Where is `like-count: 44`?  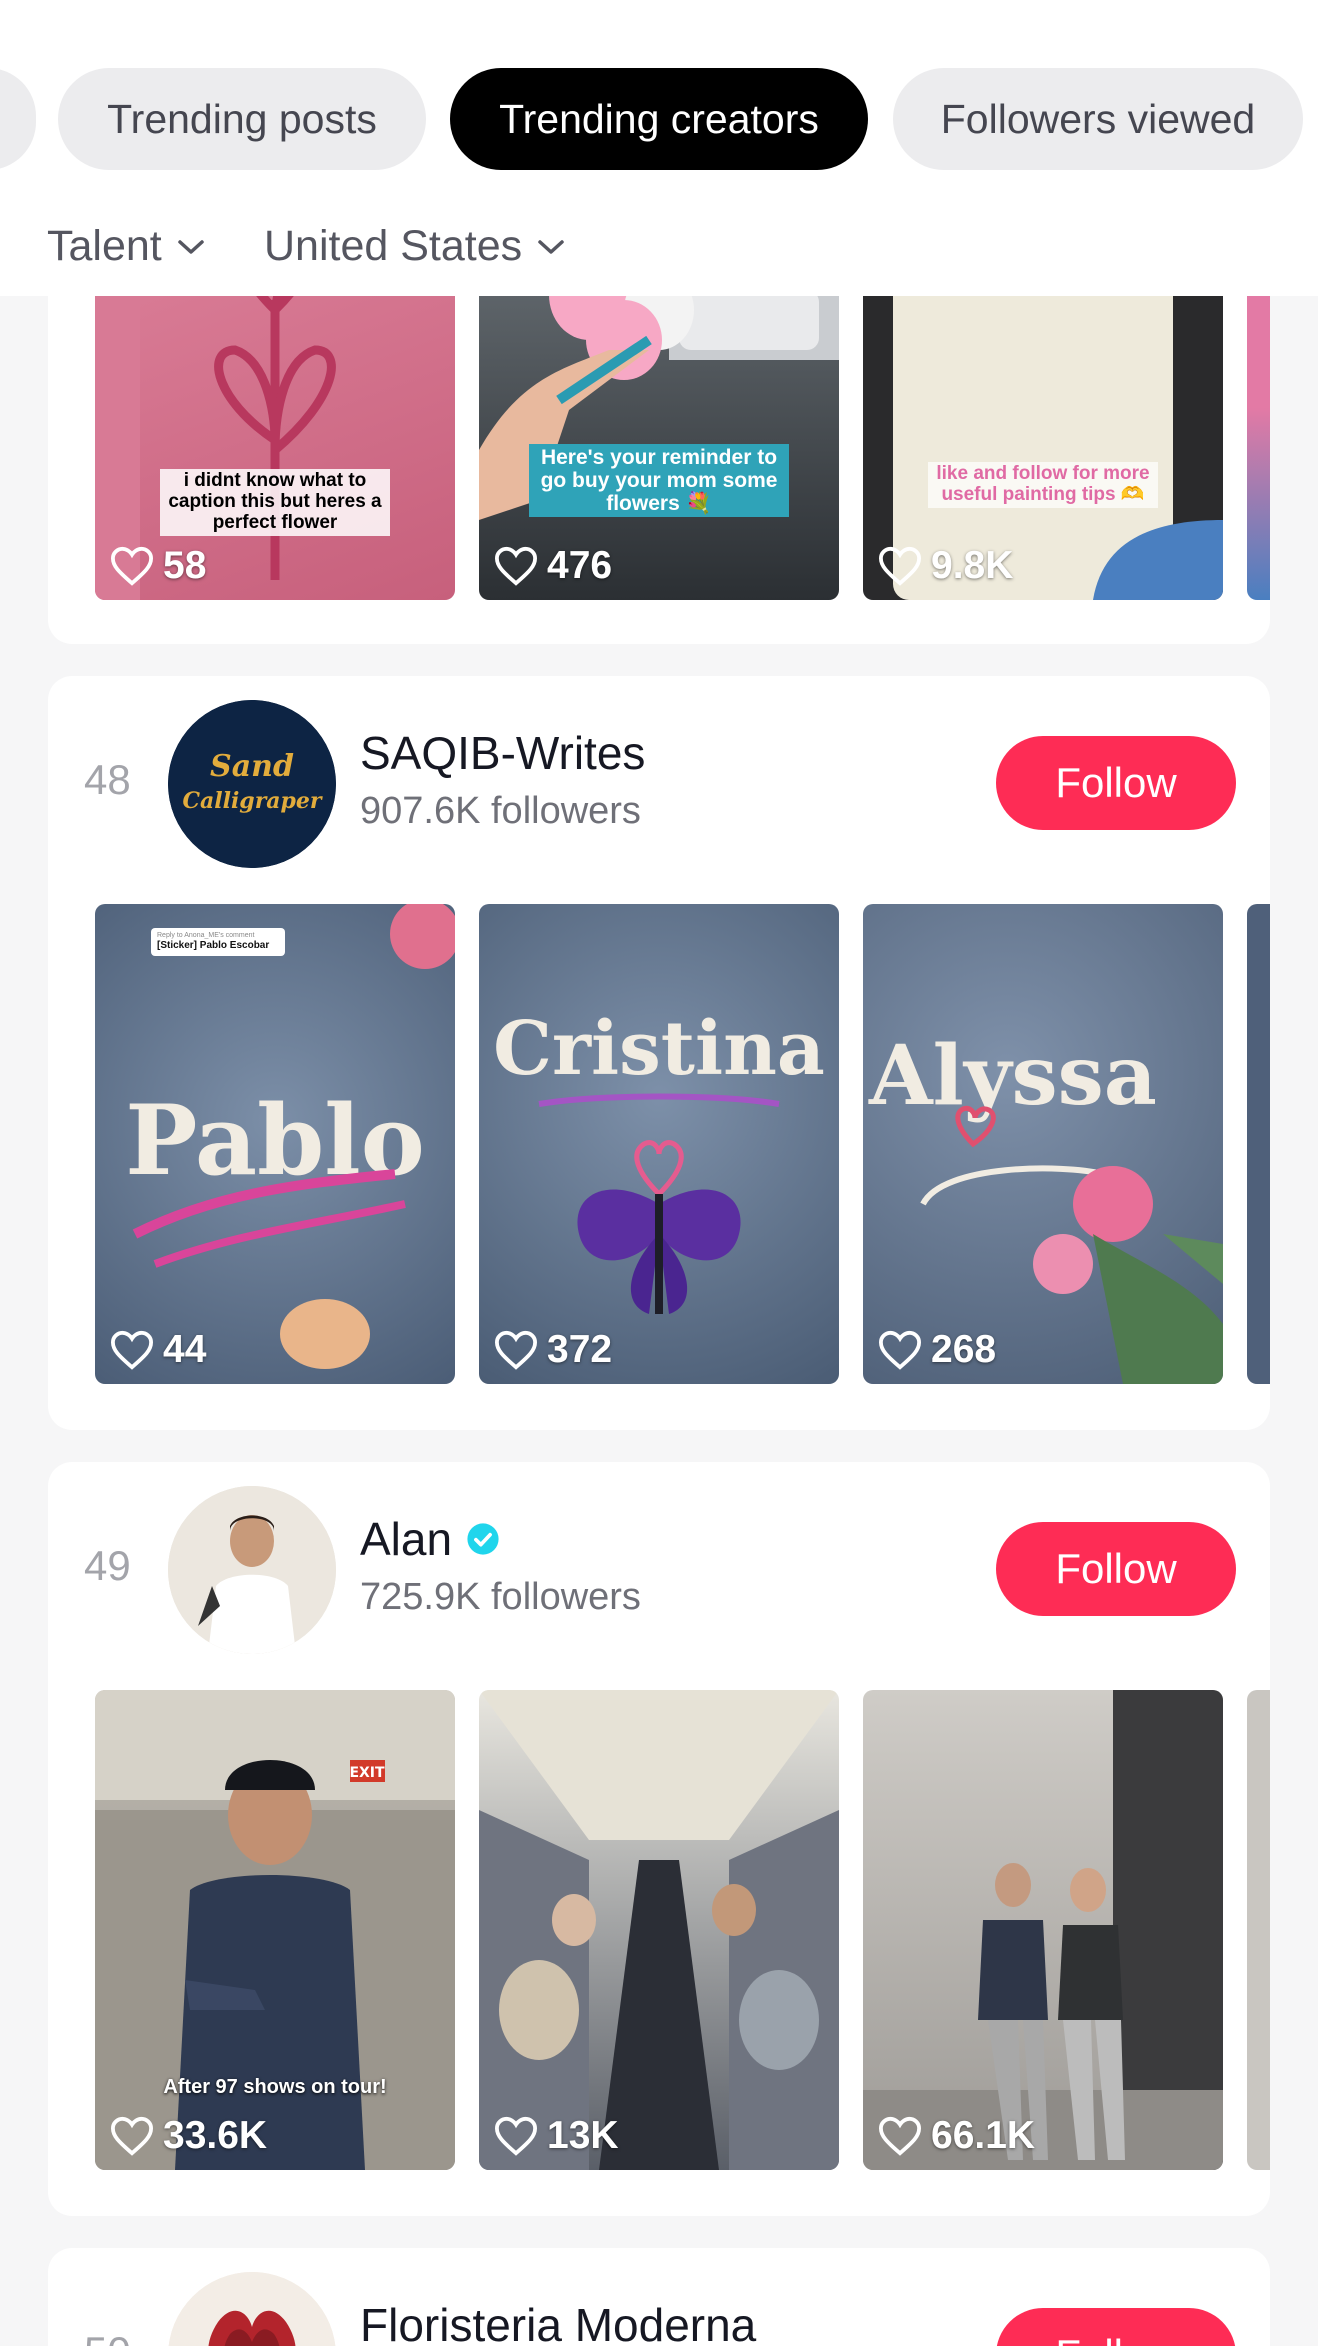 like-count: 44 is located at coordinates (157, 1350).